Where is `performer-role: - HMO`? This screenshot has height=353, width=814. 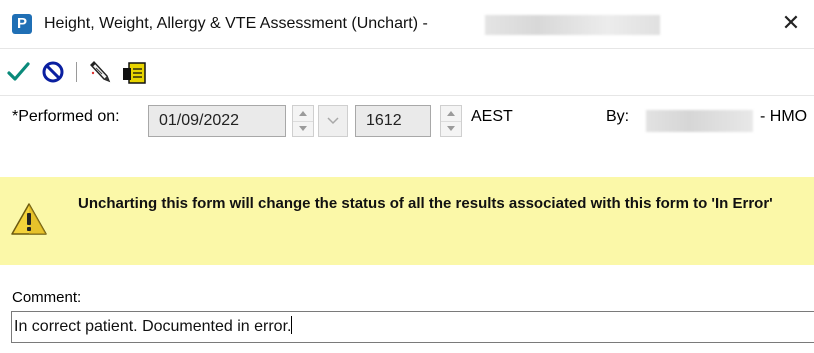
performer-role: - HMO is located at coordinates (784, 116).